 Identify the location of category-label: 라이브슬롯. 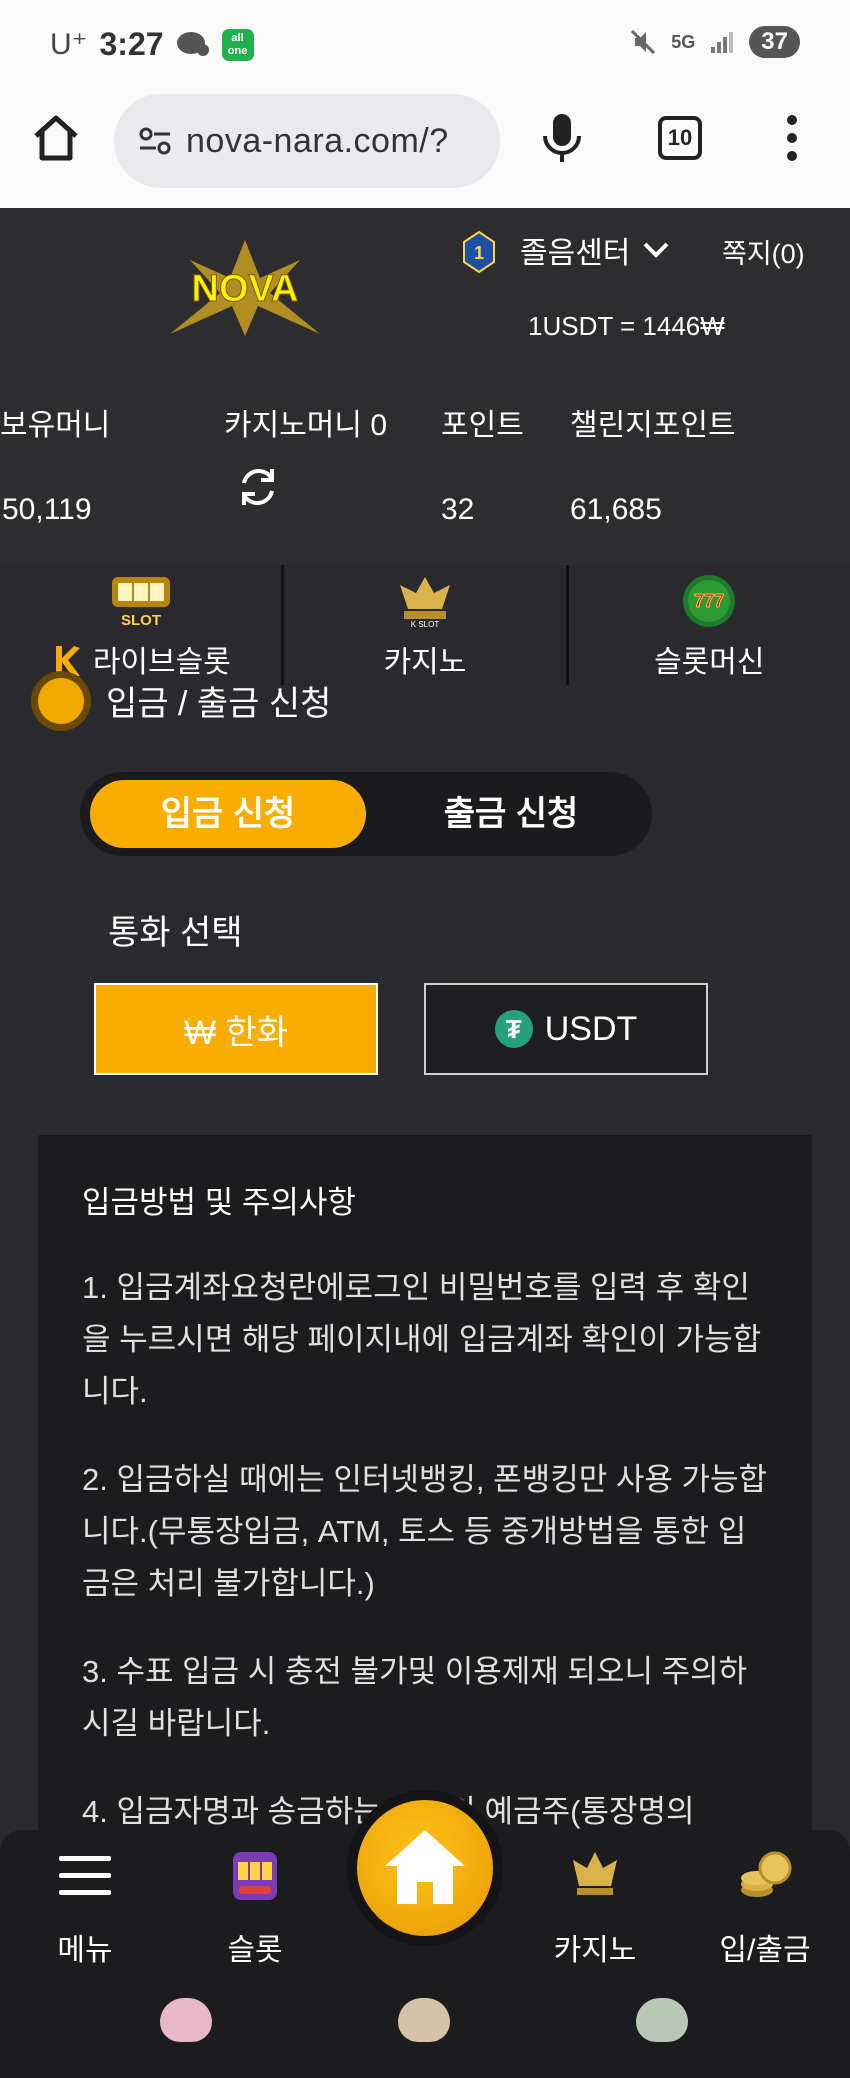
(140, 659).